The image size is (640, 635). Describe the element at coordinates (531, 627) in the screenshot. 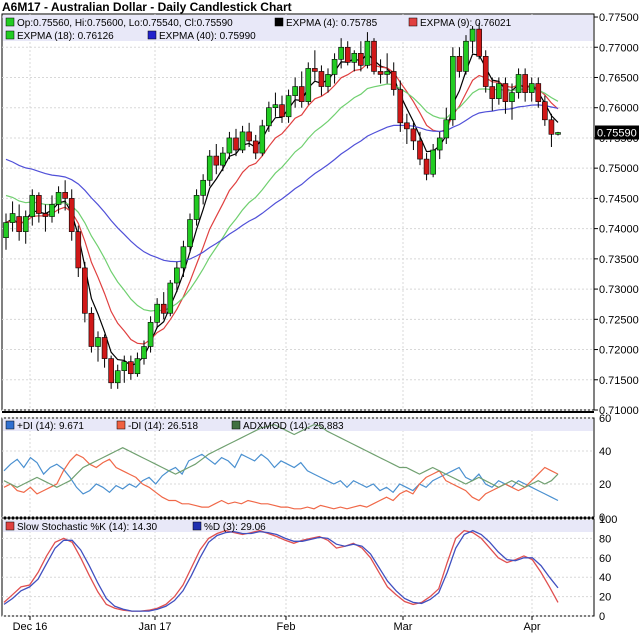

I see `x-axis-label: Apr` at that location.